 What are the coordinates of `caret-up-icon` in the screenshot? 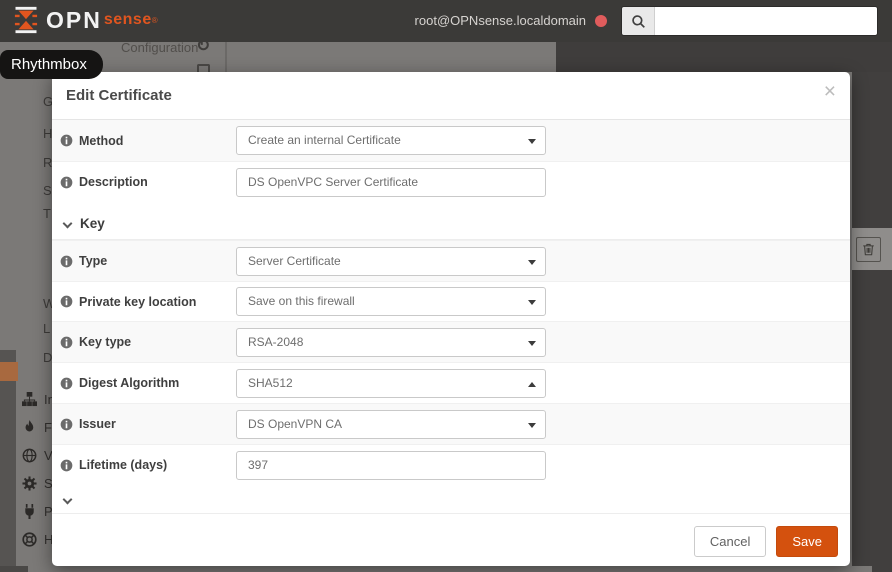 It's located at (532, 384).